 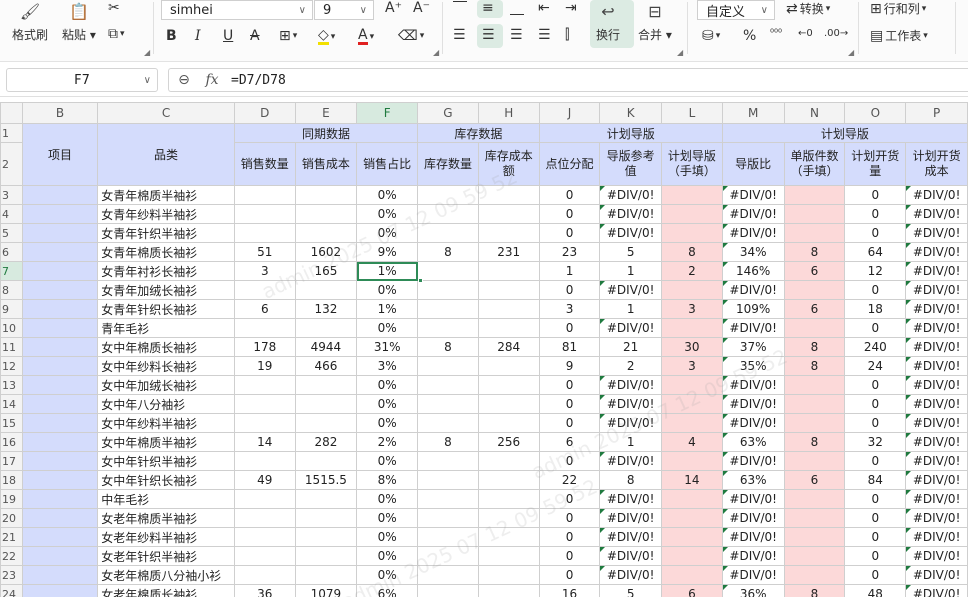 What do you see at coordinates (11, 480) in the screenshot?
I see `row-header: 18` at bounding box center [11, 480].